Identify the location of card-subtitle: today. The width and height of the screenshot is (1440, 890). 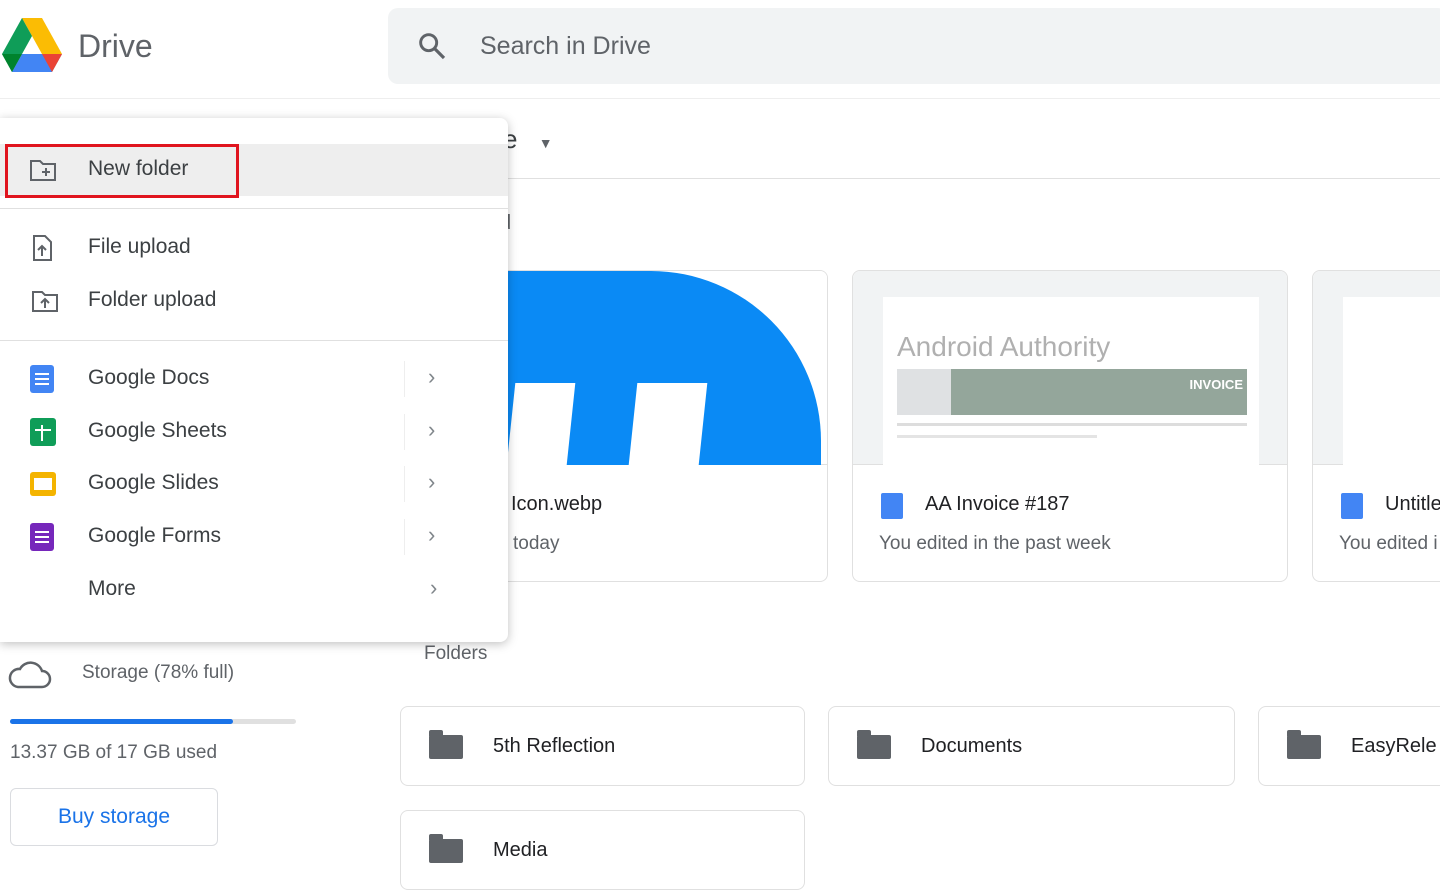
(536, 543).